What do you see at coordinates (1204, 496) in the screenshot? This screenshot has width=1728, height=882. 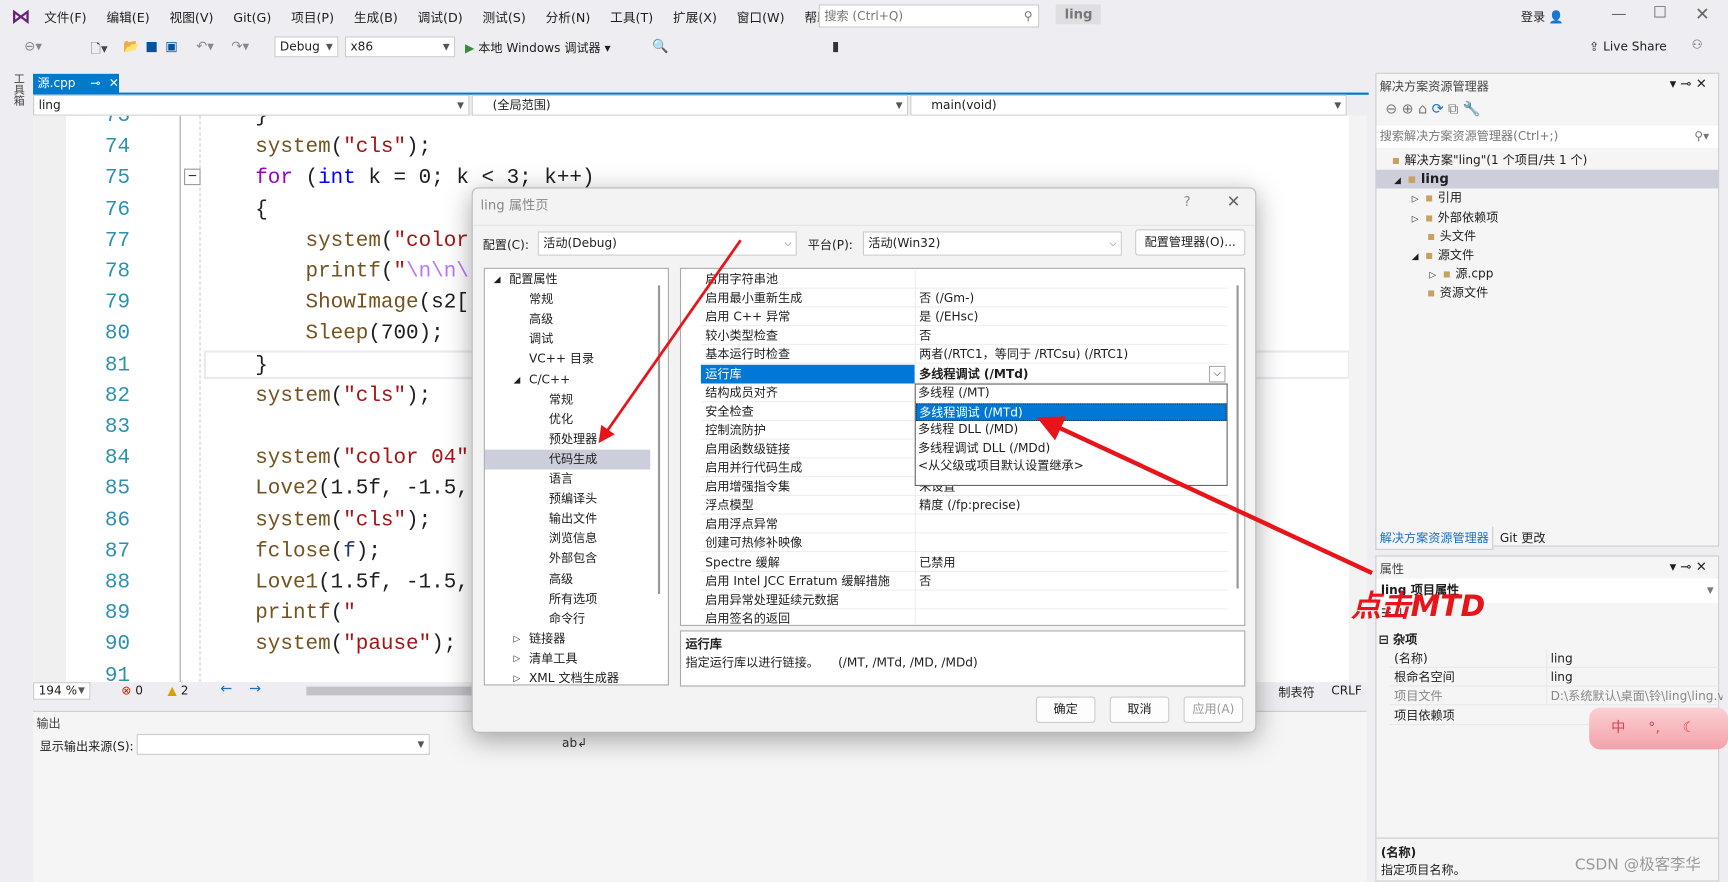 I see `arrow-to-mtd-option` at bounding box center [1204, 496].